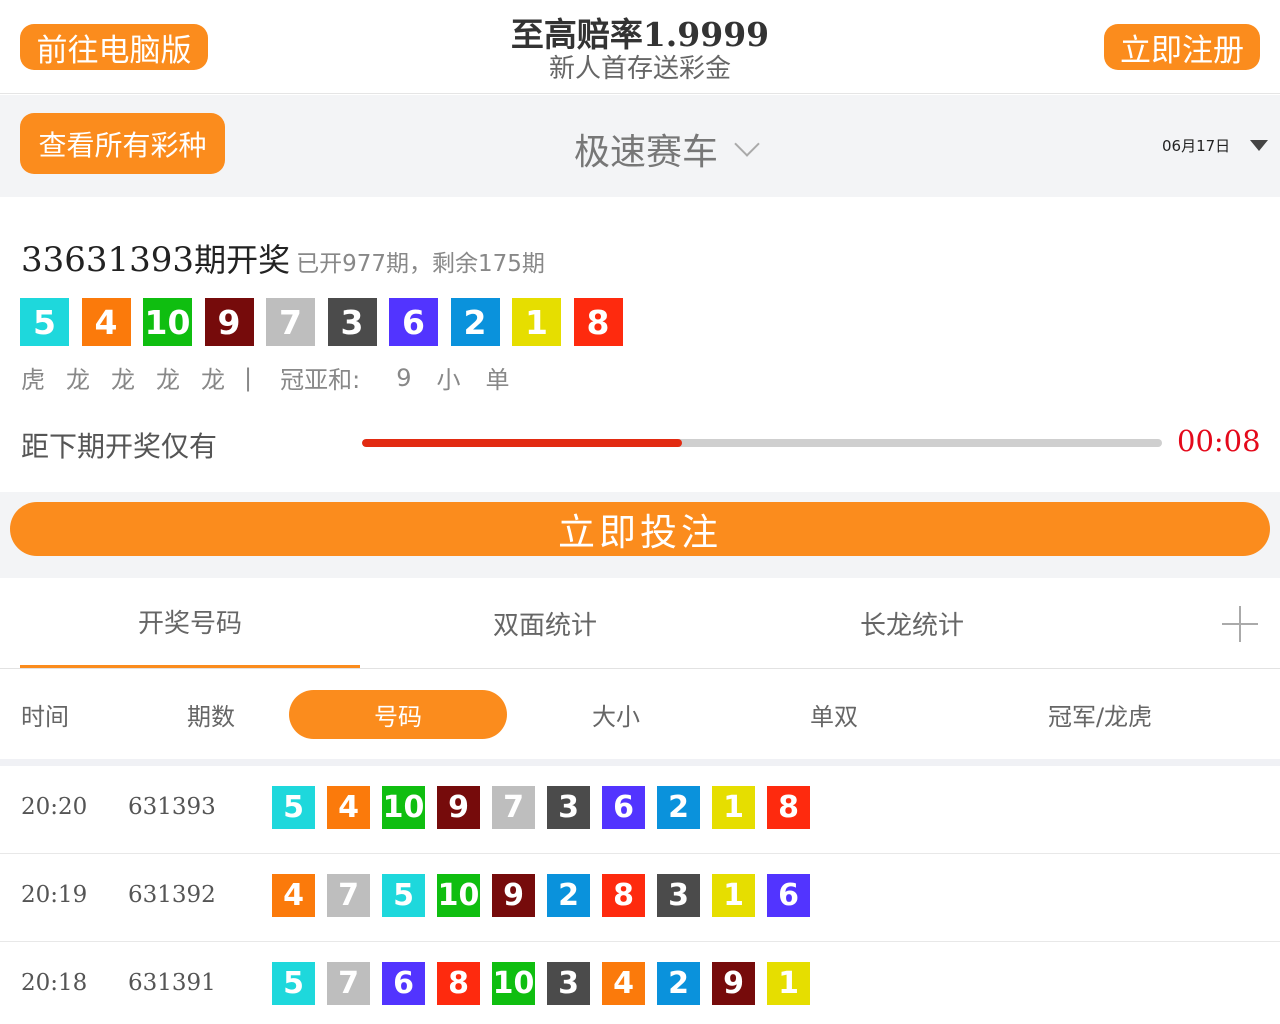  What do you see at coordinates (541, 983) in the screenshot?
I see `history-numbers: 5 7 6 8 10 3 4 2 9 1` at bounding box center [541, 983].